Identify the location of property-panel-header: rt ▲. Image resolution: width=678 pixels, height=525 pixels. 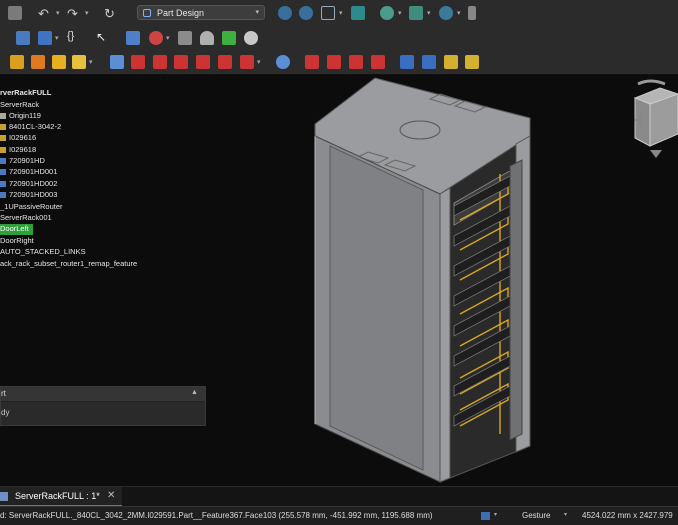
(103, 394).